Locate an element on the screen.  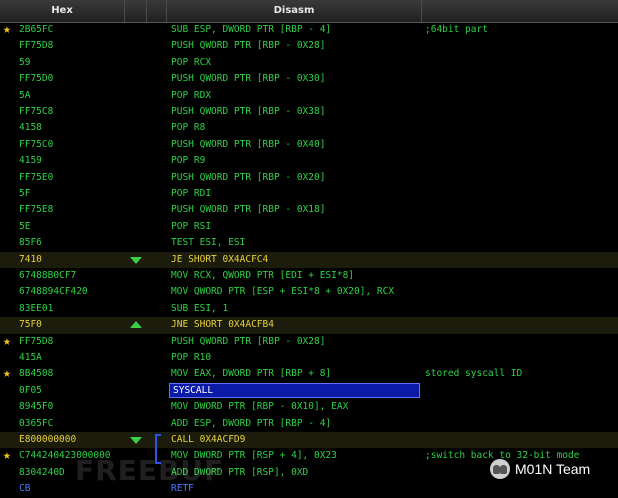
table-row: 0365FC ADD ESP, DWORD PTR [RBP - 4] is located at coordinates (309, 424).